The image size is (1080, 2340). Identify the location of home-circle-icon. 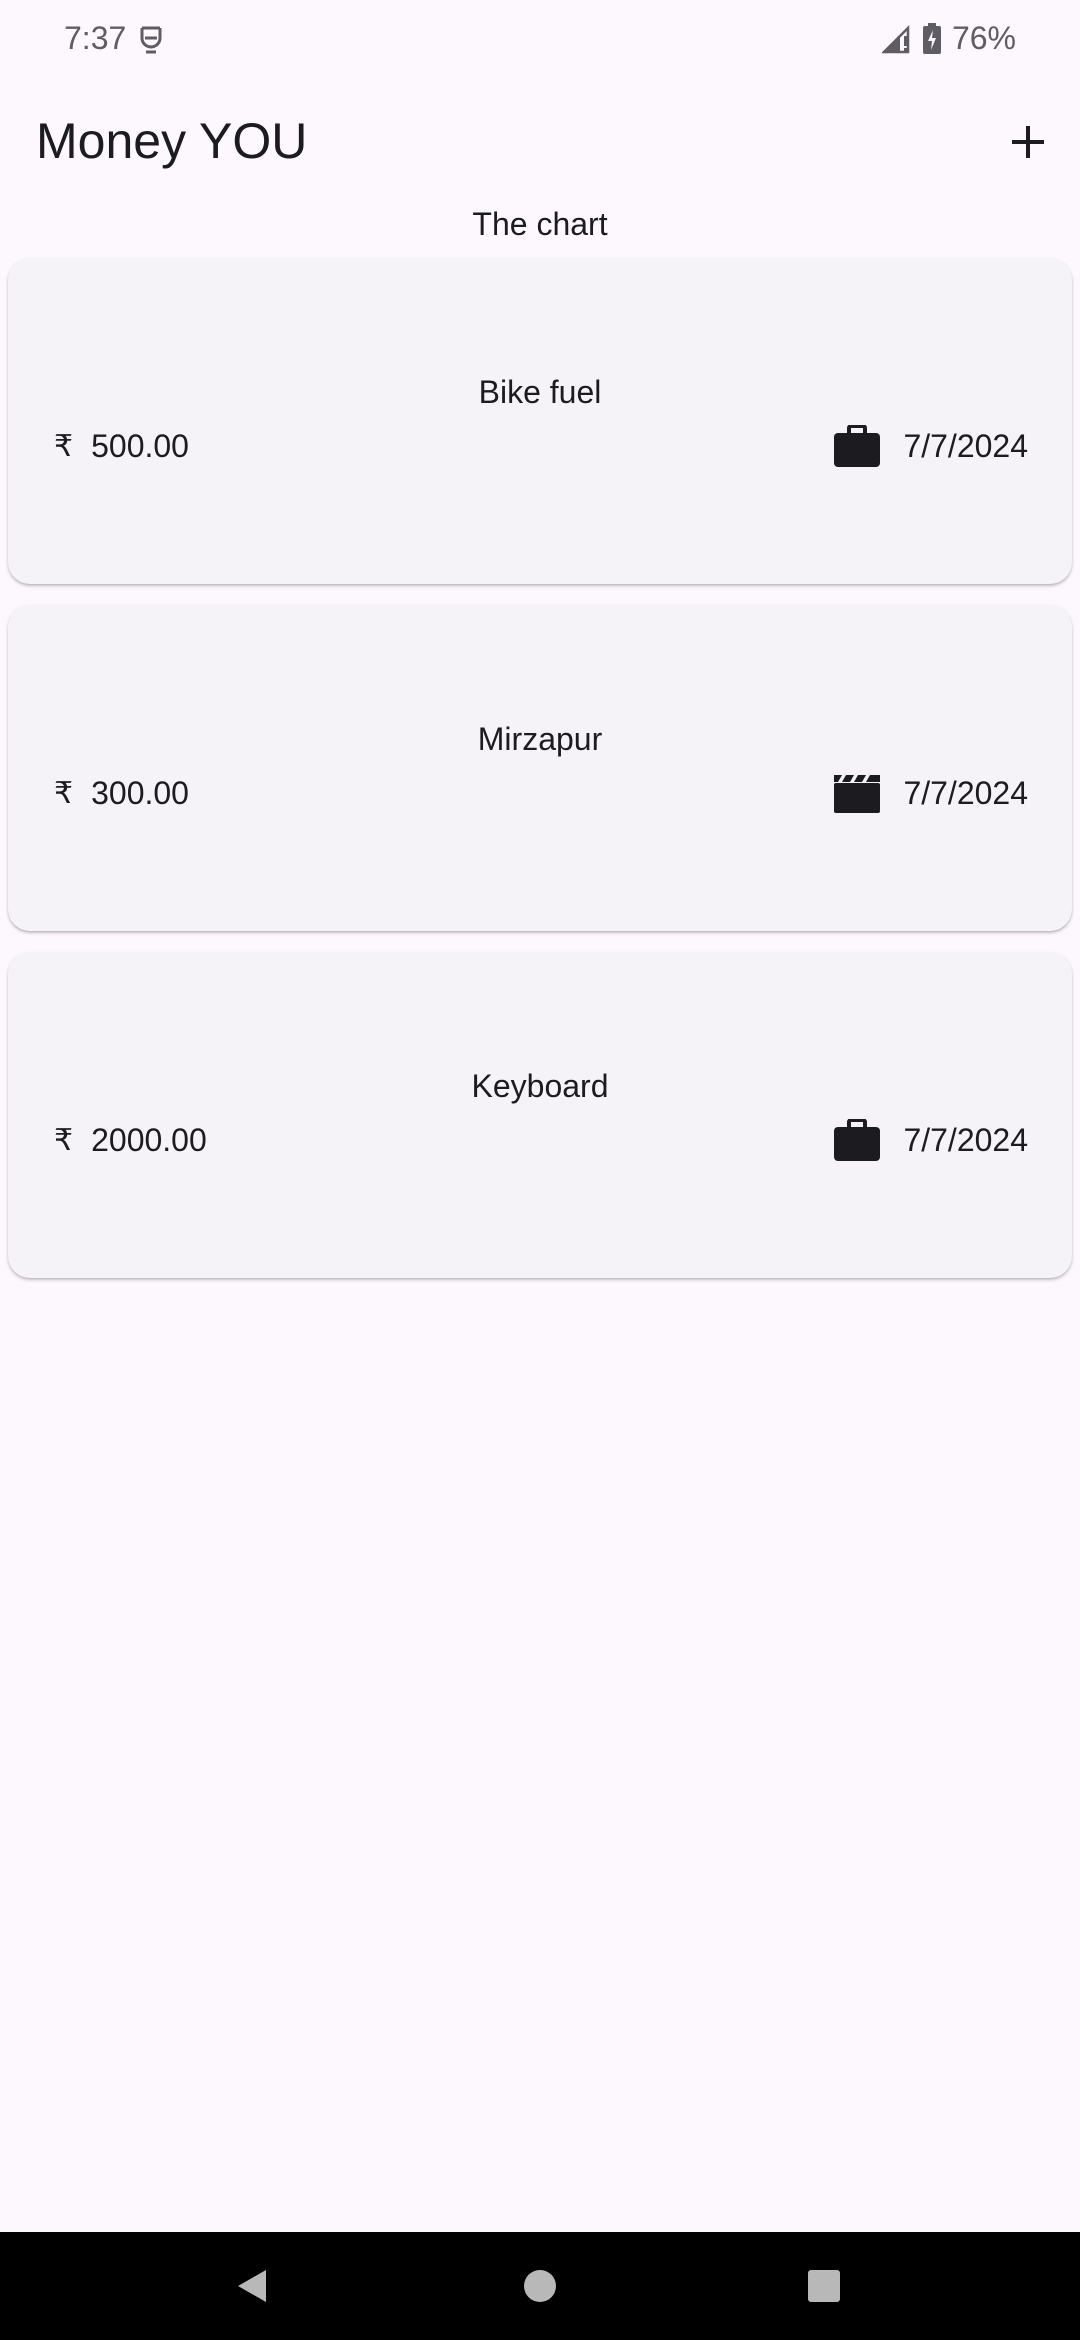
(540, 2286).